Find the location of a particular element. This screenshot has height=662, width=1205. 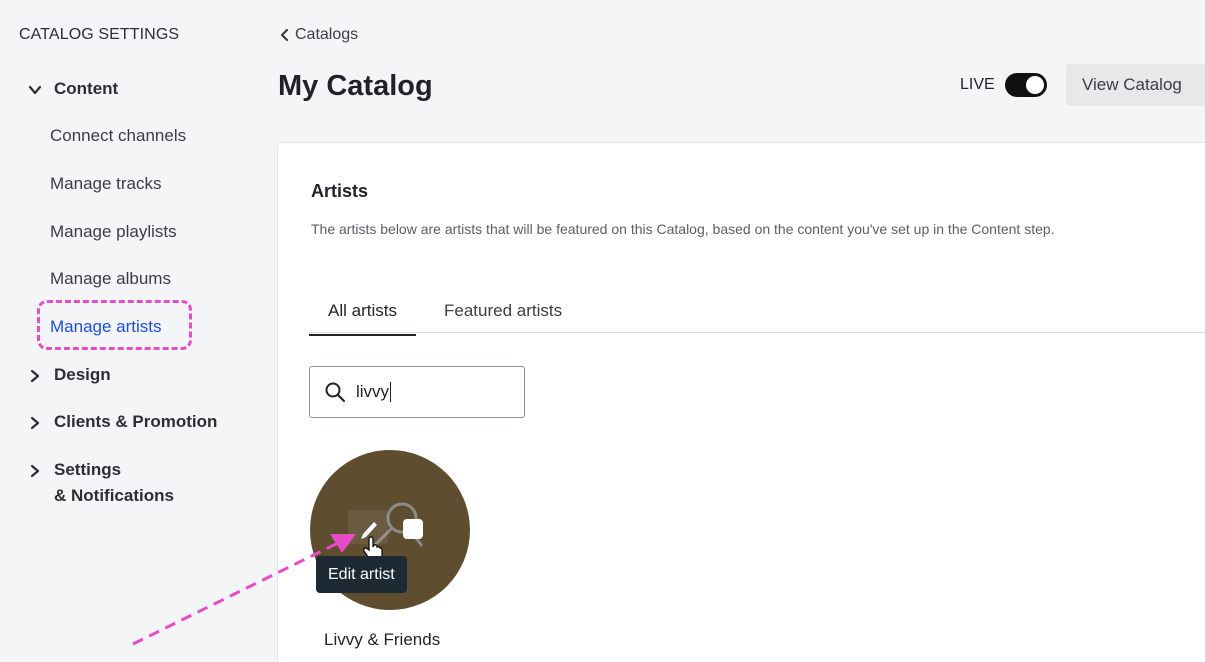

artist-search-input: livvy is located at coordinates (417, 392).